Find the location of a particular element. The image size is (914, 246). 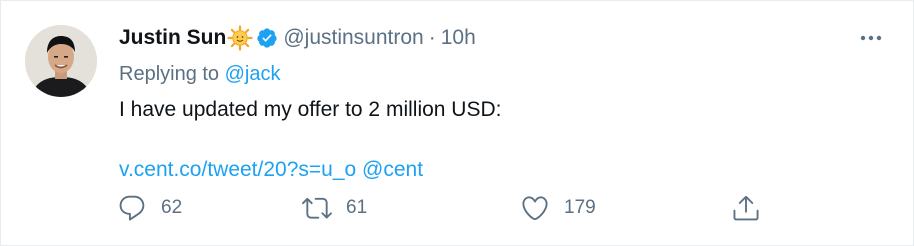

retweet-count: 61 is located at coordinates (357, 207).